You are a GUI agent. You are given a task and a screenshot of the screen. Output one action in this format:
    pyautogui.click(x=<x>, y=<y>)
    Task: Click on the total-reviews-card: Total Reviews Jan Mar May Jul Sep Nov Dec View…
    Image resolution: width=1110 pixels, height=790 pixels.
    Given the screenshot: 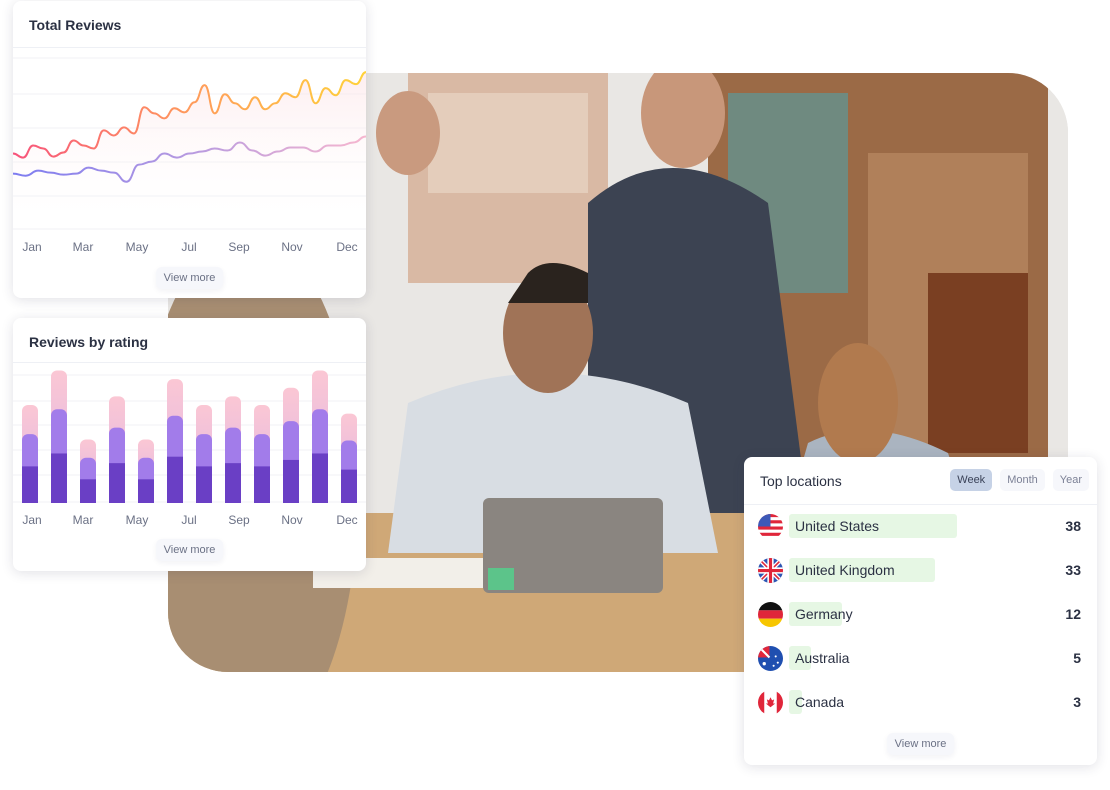 What is the action you would take?
    pyautogui.click(x=189, y=149)
    